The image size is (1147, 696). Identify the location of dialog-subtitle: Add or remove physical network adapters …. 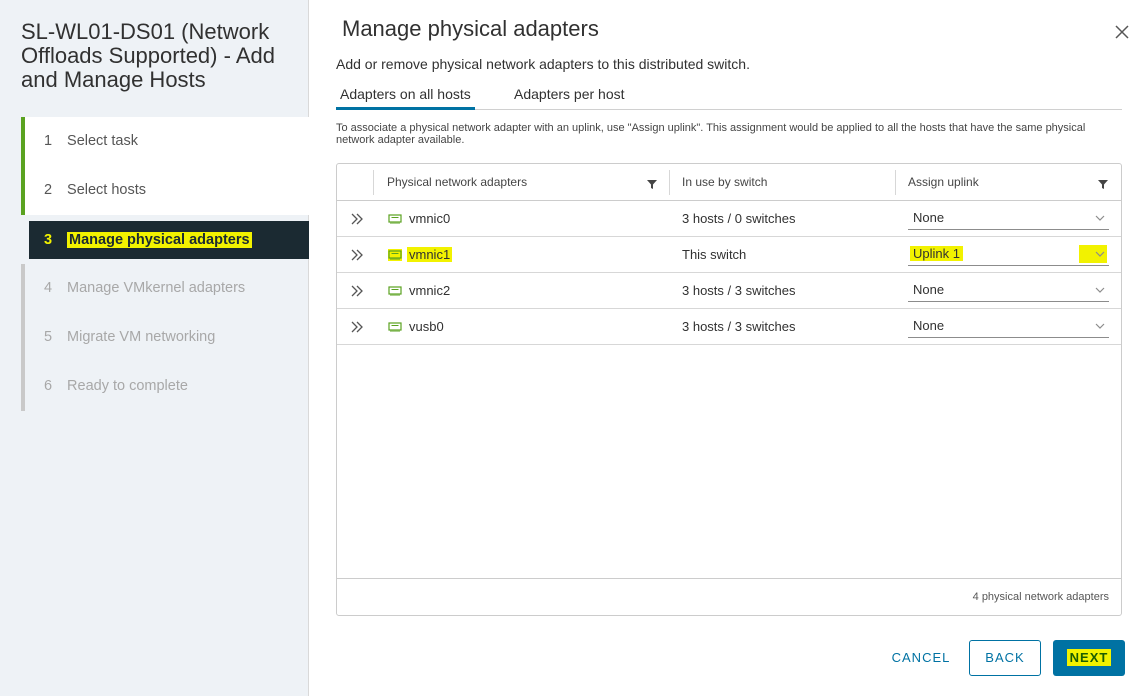
(543, 64).